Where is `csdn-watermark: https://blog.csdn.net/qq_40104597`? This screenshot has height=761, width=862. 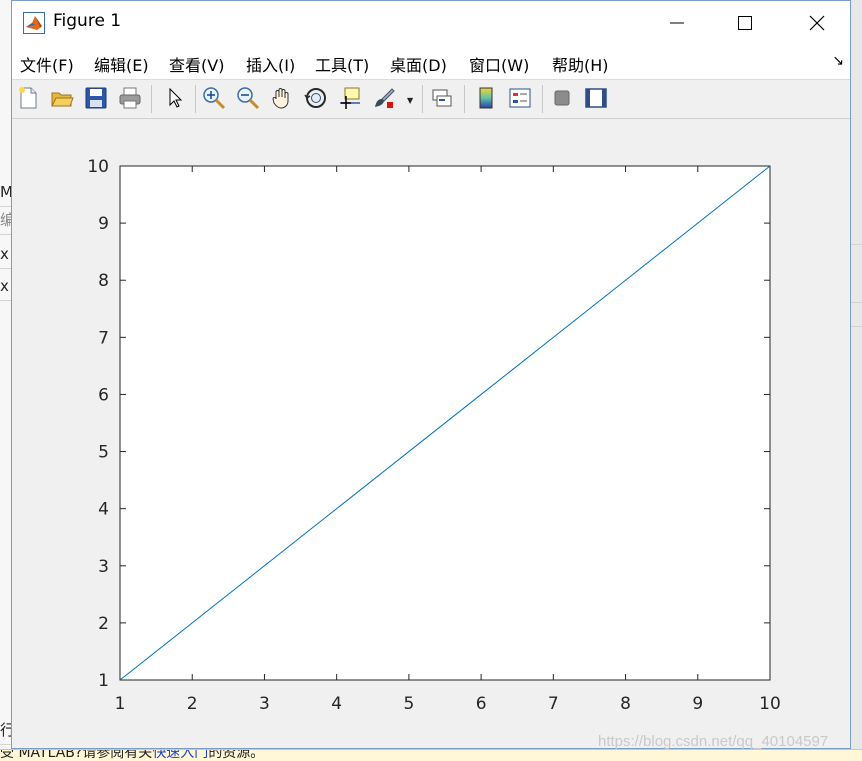
csdn-watermark: https://blog.csdn.net/qq_40104597 is located at coordinates (713, 741).